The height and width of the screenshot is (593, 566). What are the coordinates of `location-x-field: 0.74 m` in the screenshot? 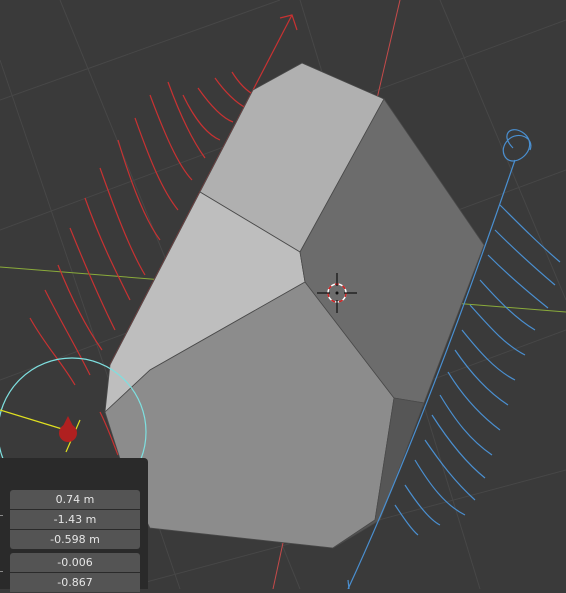 It's located at (75, 499).